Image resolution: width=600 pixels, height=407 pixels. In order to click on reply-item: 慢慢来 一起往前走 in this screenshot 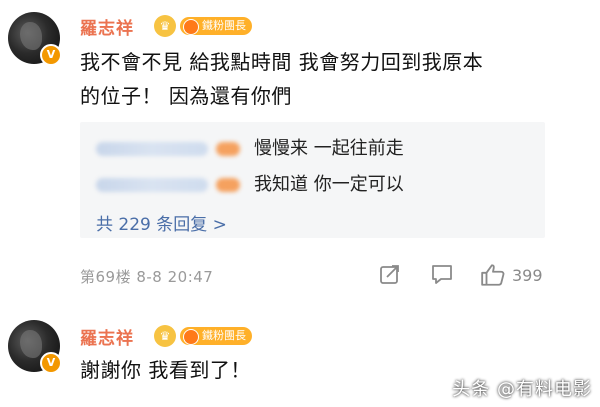, I will do `click(250, 149)`.